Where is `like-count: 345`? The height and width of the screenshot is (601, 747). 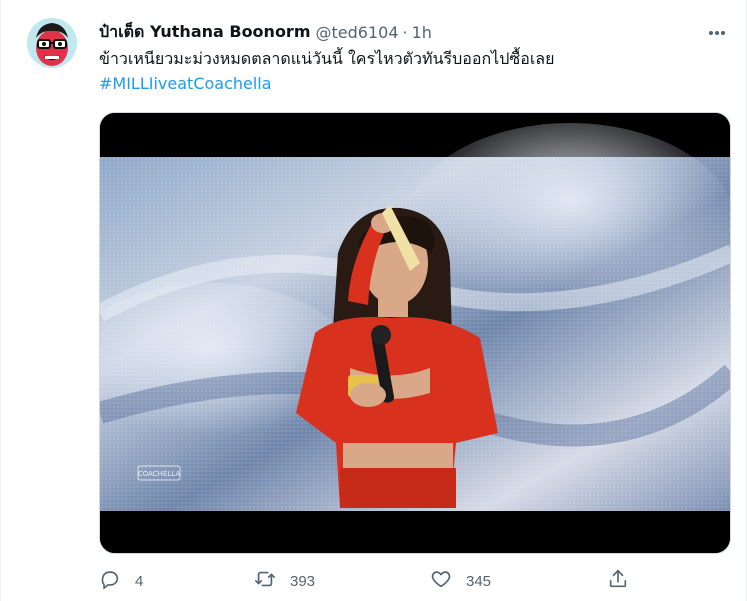 like-count: 345 is located at coordinates (479, 581).